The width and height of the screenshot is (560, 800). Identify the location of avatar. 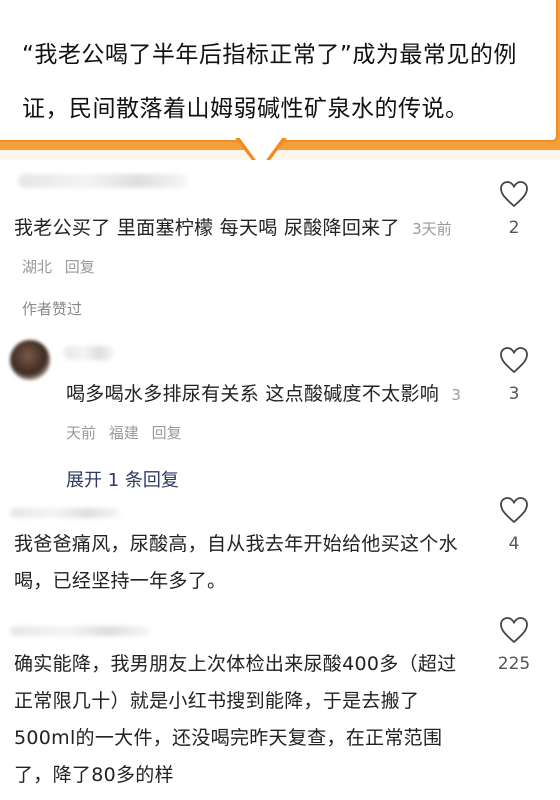
(30, 360).